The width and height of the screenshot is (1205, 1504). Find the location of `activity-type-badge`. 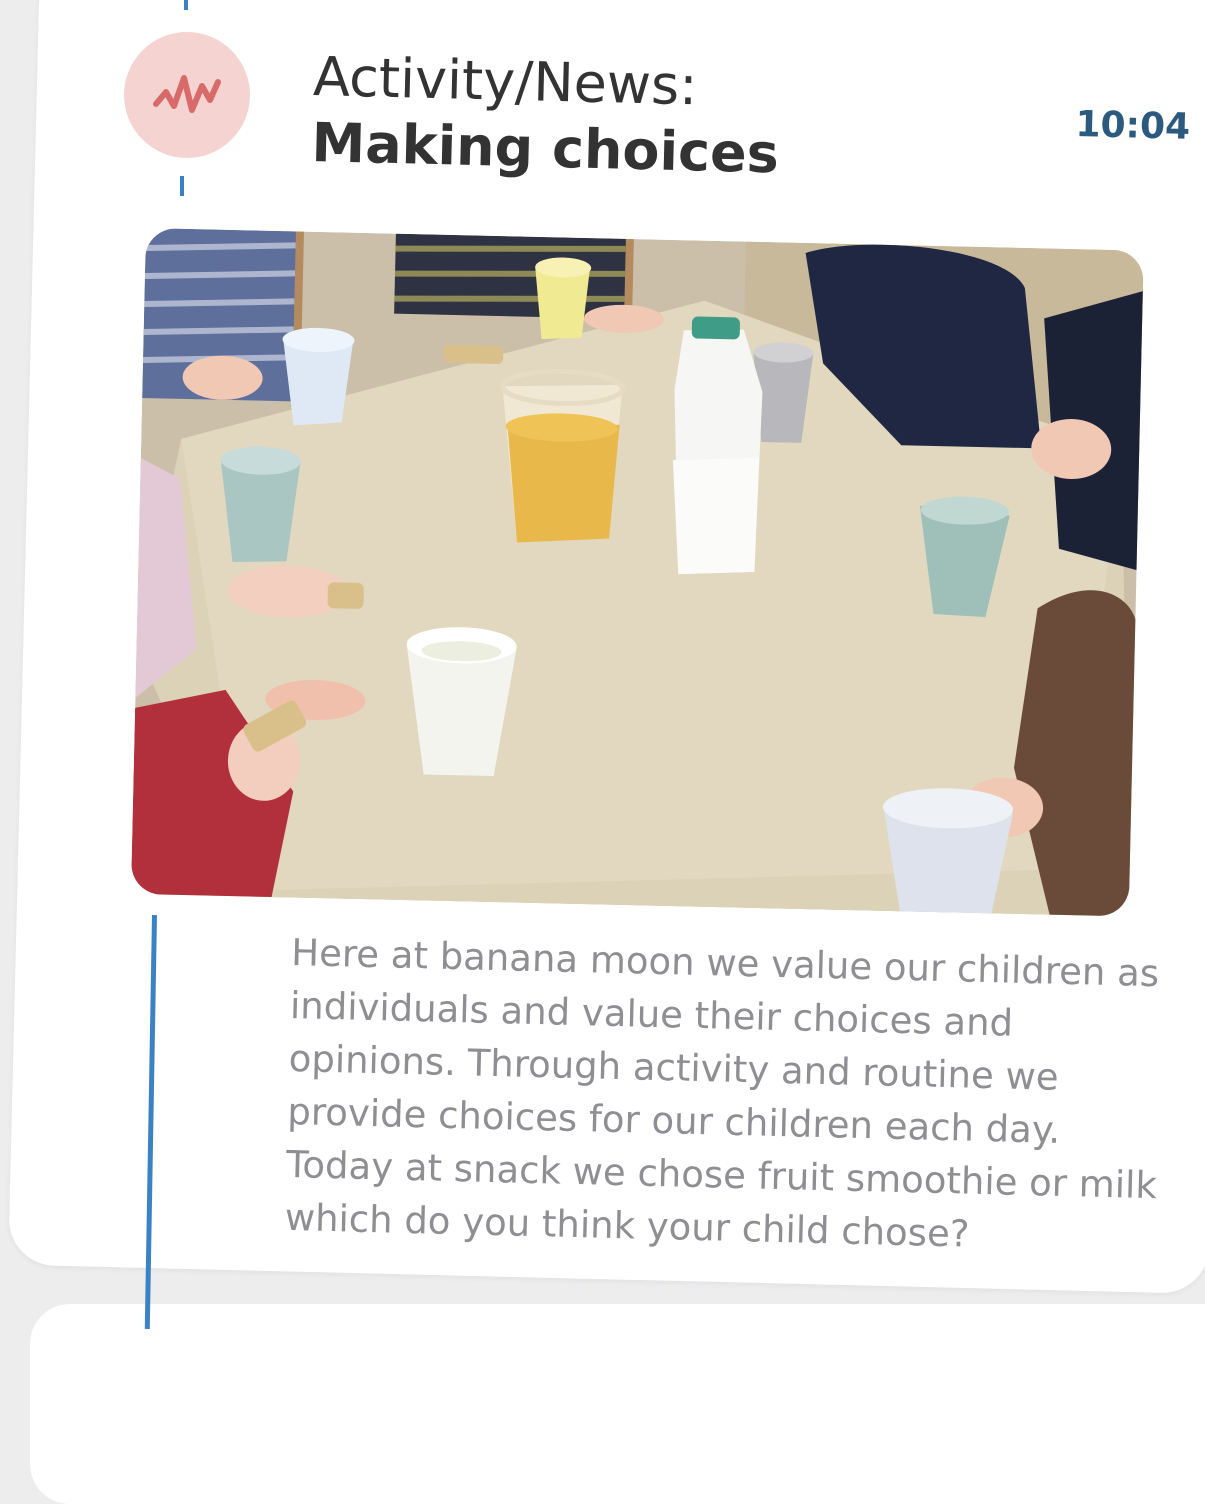

activity-type-badge is located at coordinates (187, 95).